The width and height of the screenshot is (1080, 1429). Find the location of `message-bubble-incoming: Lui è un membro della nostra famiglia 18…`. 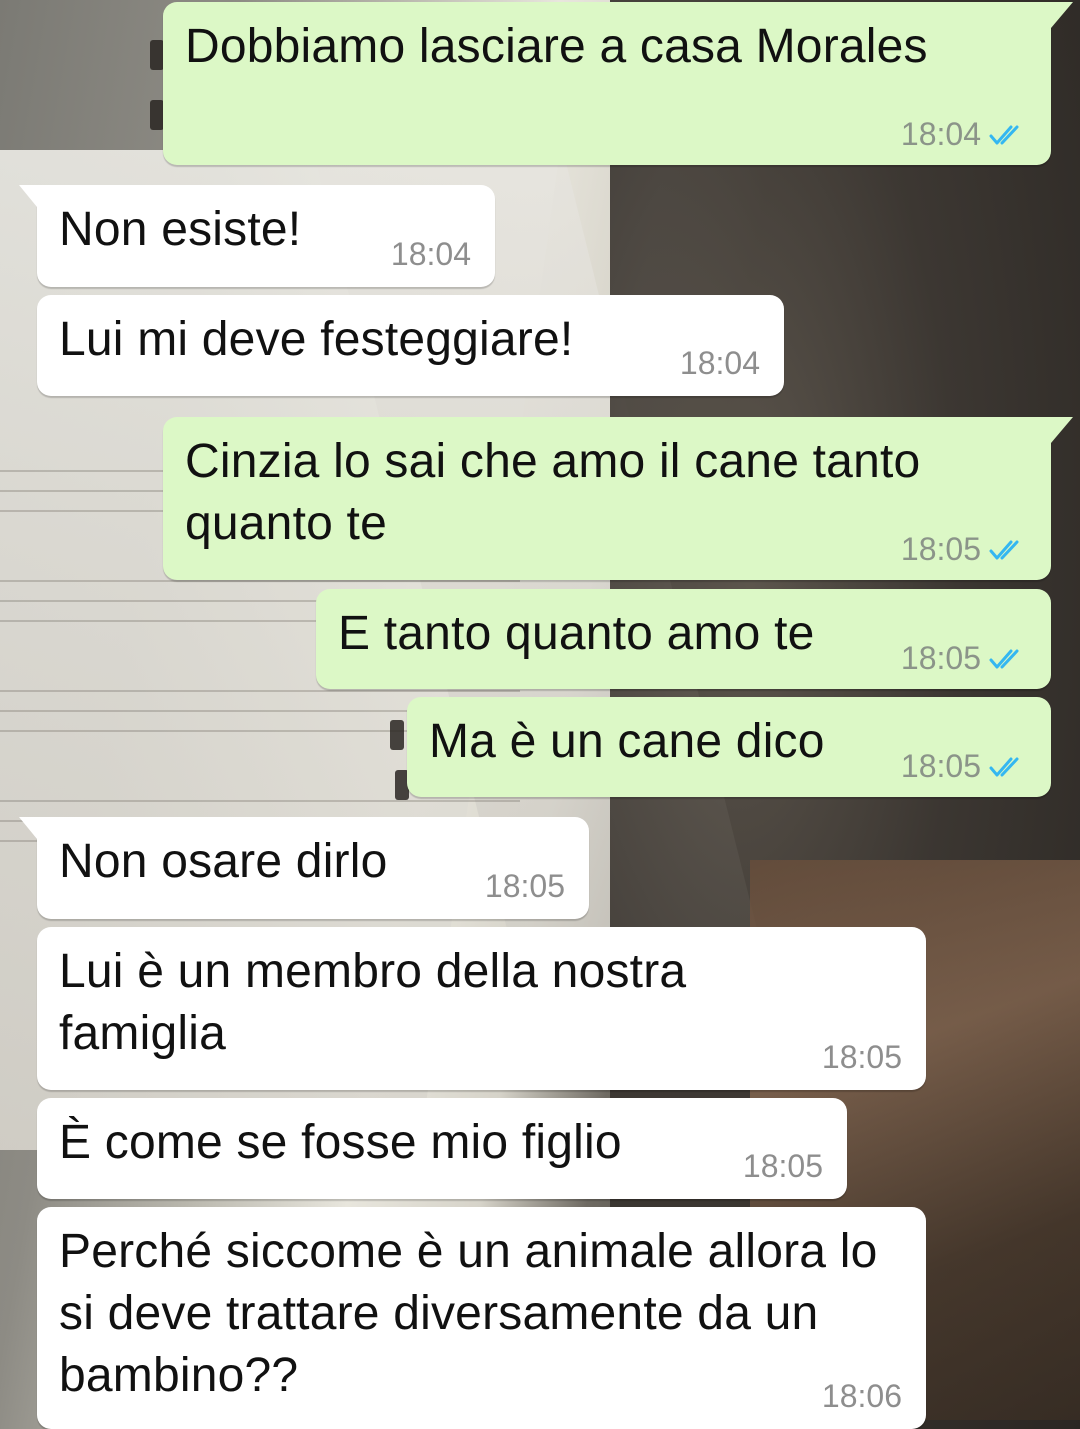

message-bubble-incoming: Lui è un membro della nostra famiglia 18… is located at coordinates (481, 1008).